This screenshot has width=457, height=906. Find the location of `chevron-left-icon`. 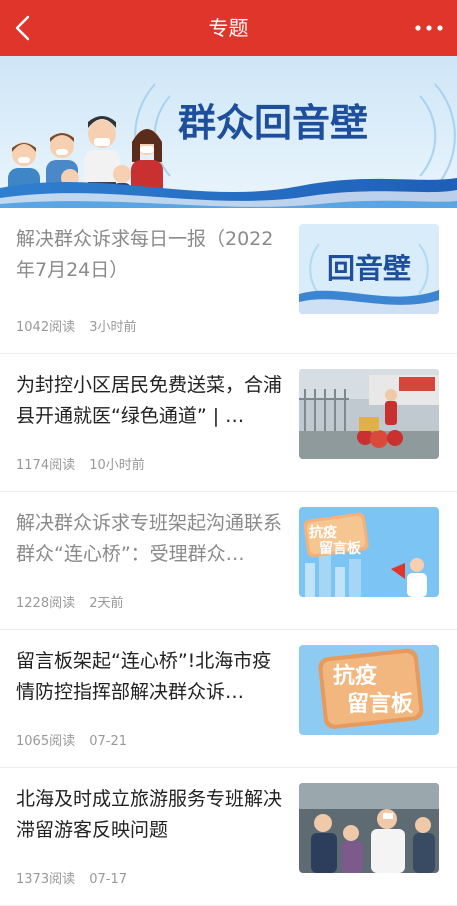

chevron-left-icon is located at coordinates (22, 28).